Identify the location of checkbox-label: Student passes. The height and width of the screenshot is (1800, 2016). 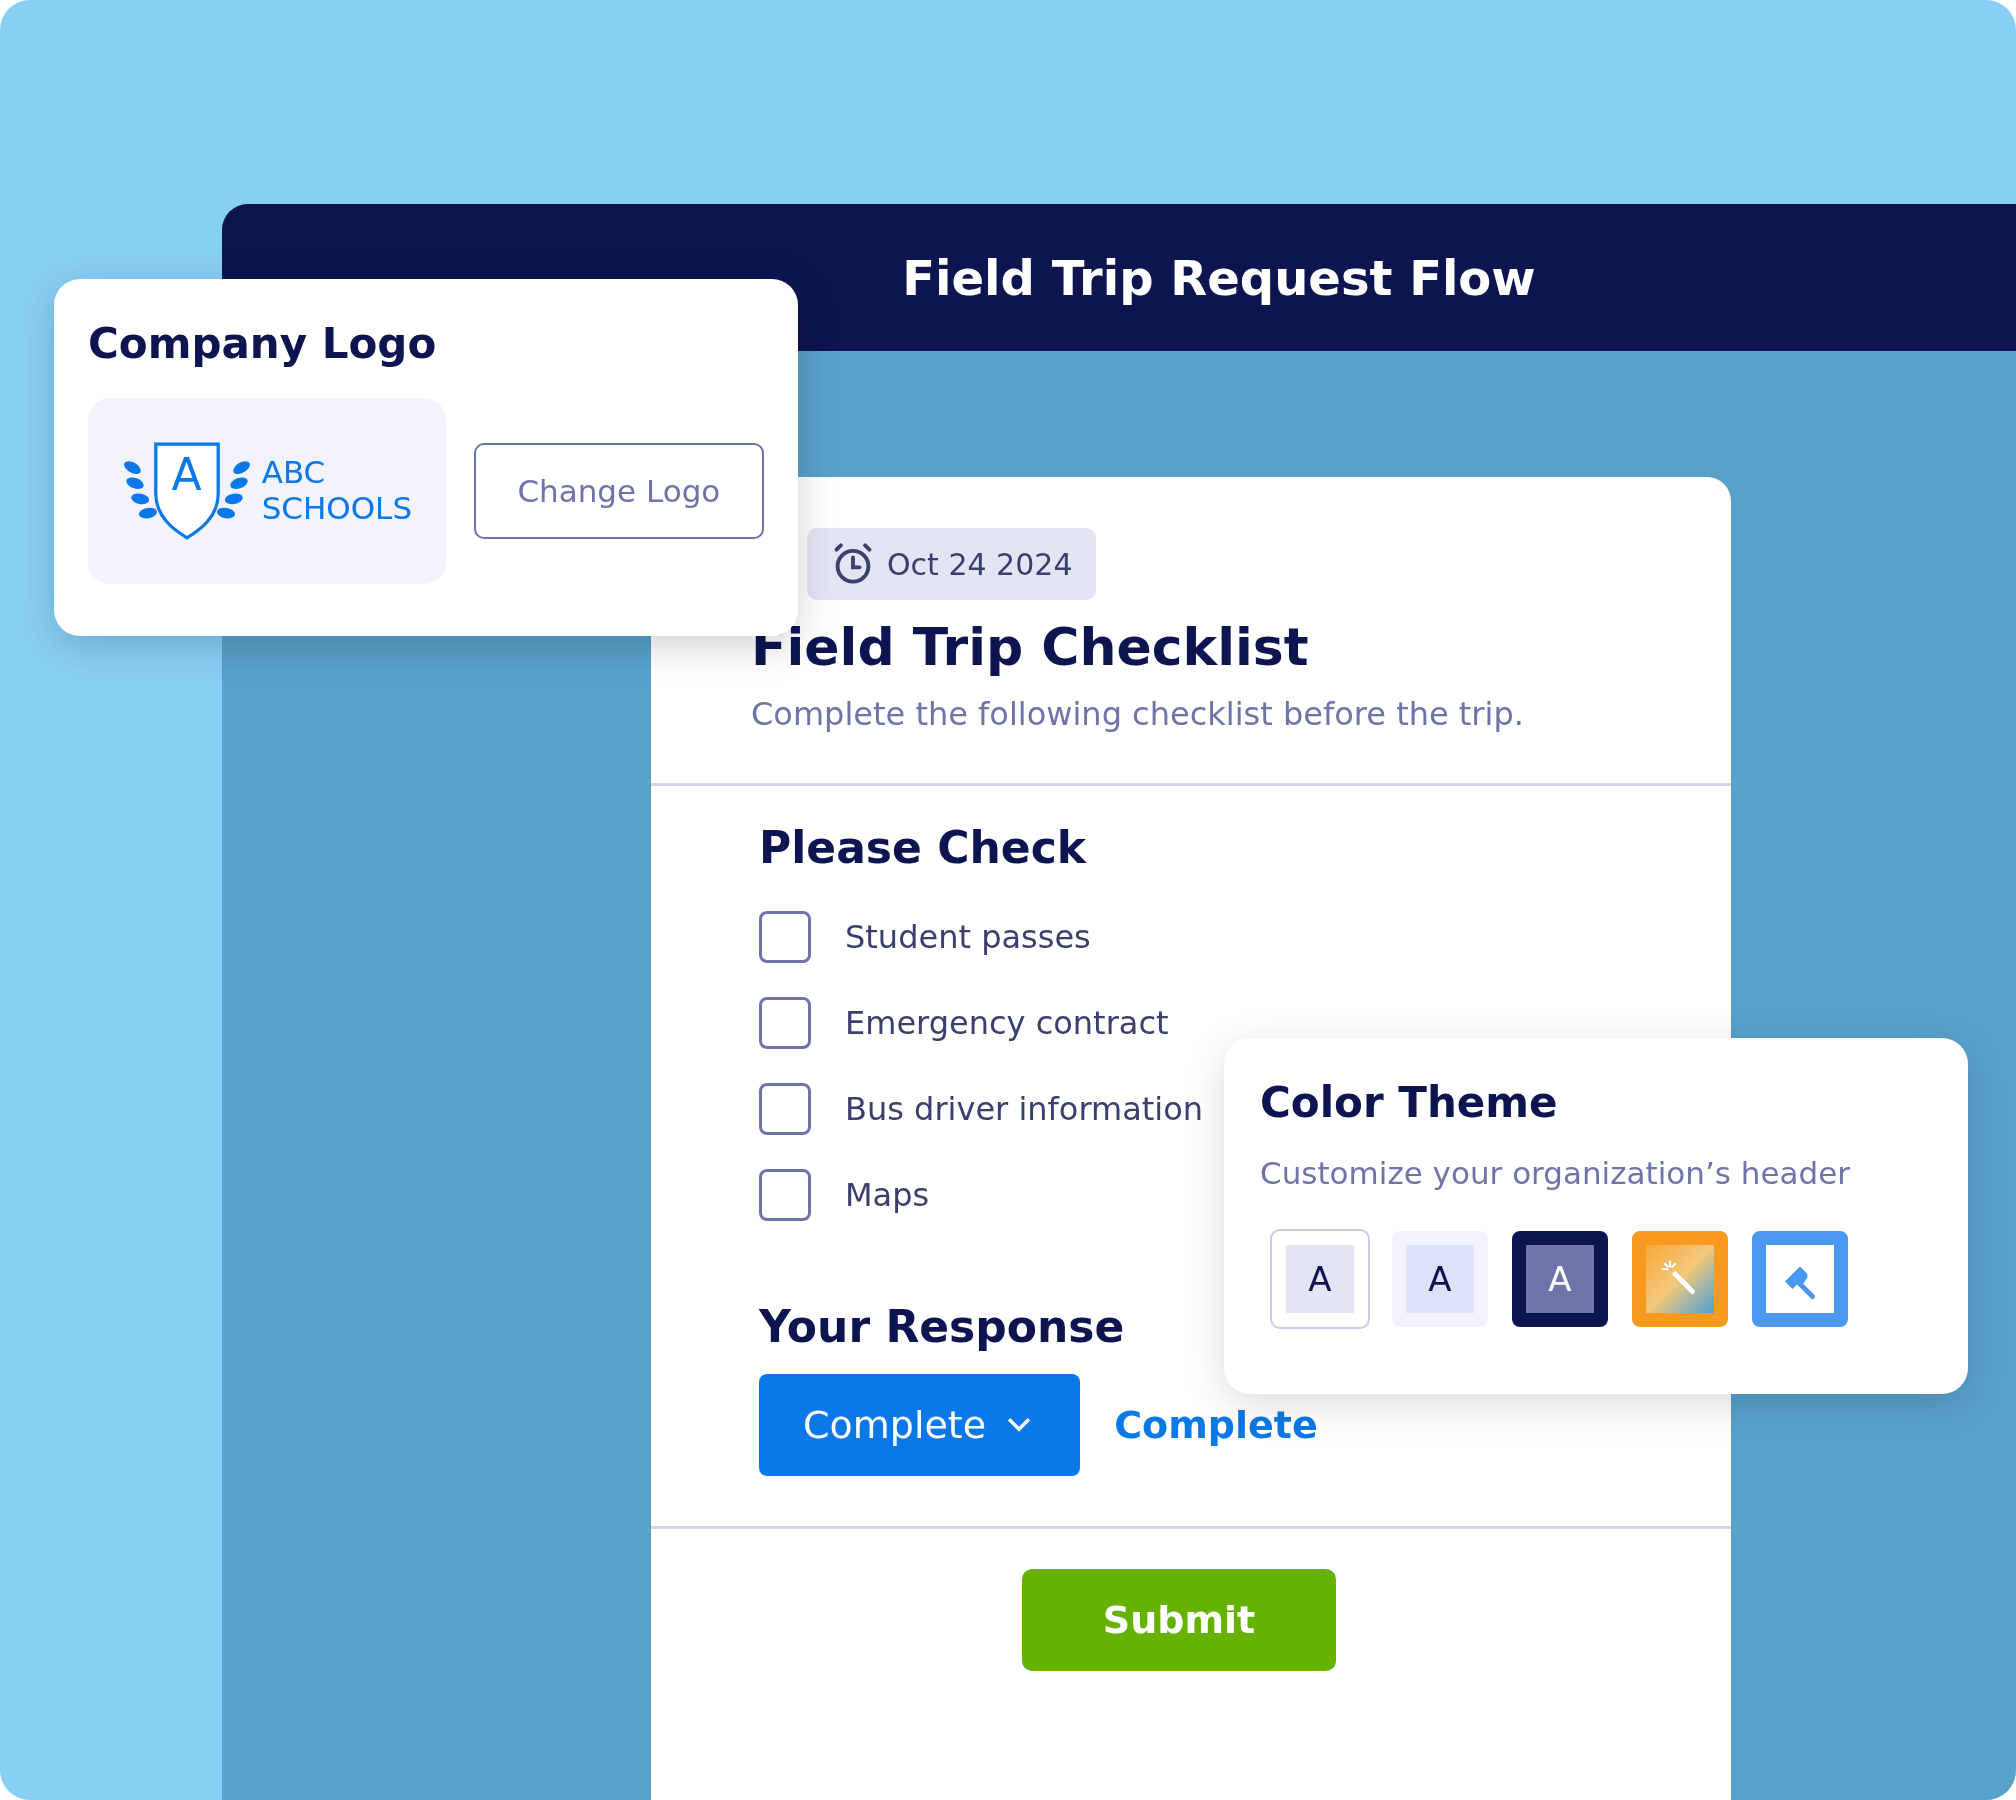
(968, 937).